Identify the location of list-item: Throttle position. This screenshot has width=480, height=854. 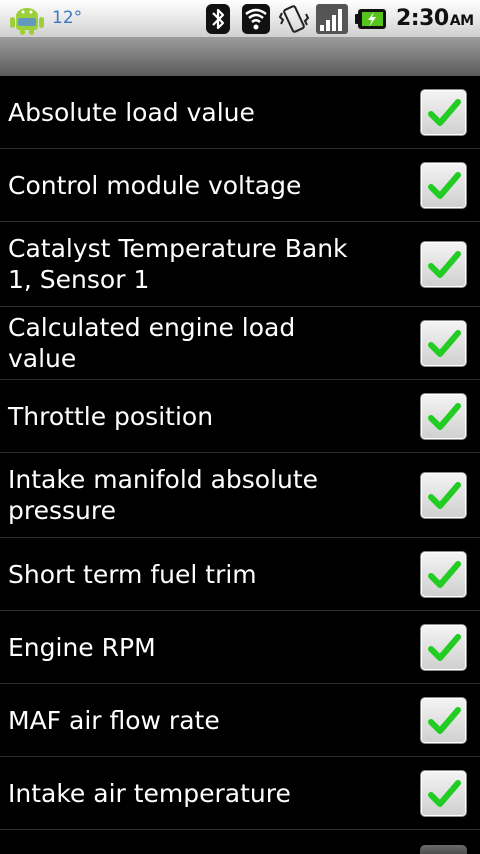
(240, 416).